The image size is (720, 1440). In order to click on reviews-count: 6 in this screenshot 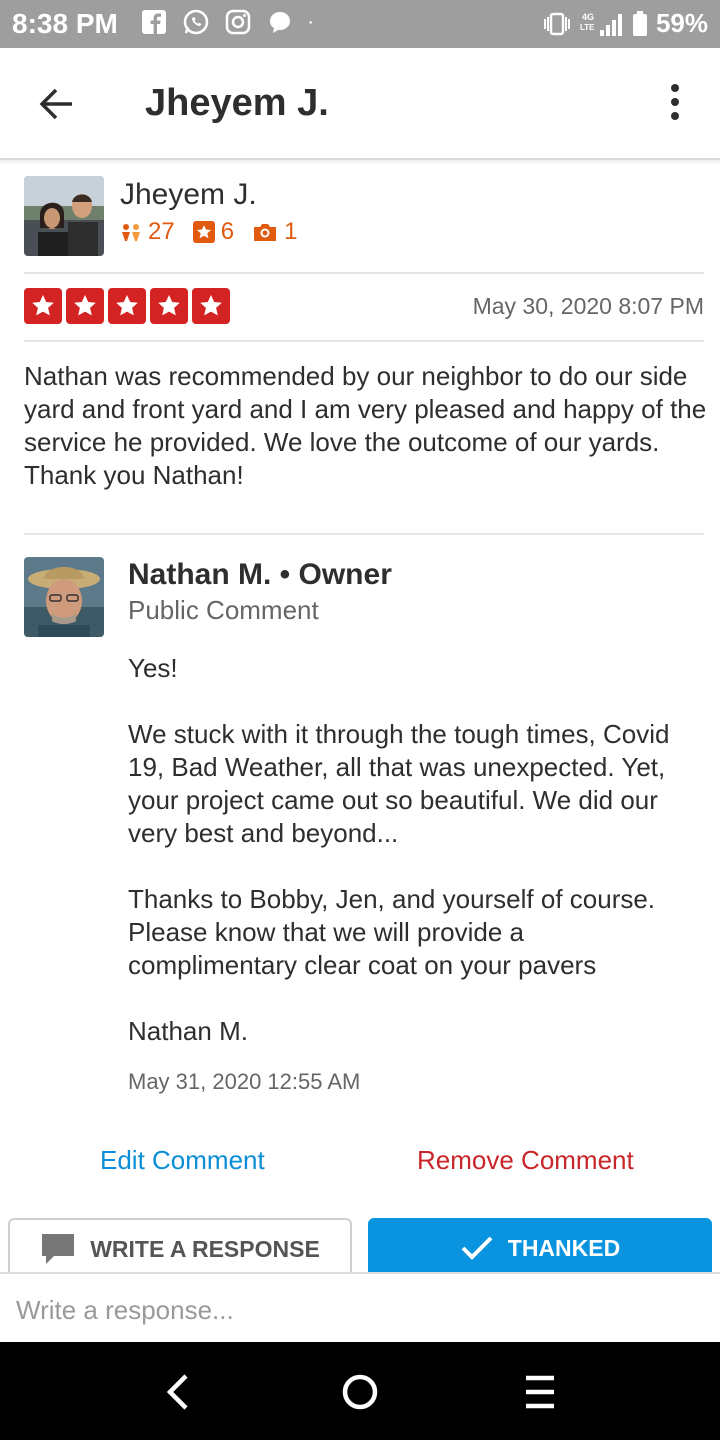, I will do `click(227, 231)`.